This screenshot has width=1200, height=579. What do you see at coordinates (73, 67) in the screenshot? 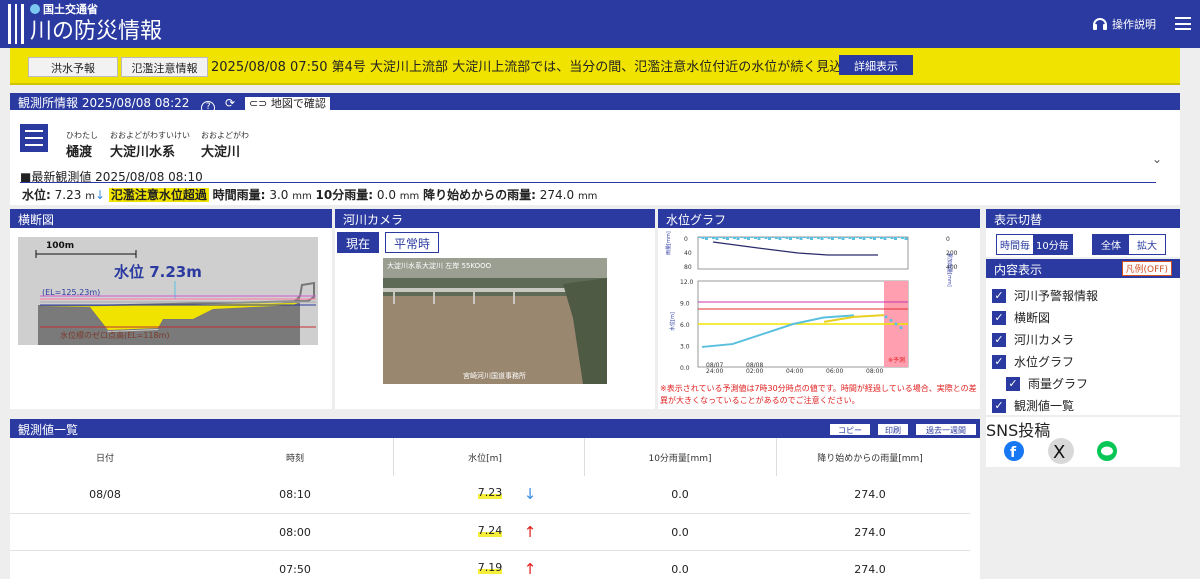
I see `tag-flood-forecast: 洪水予報` at bounding box center [73, 67].